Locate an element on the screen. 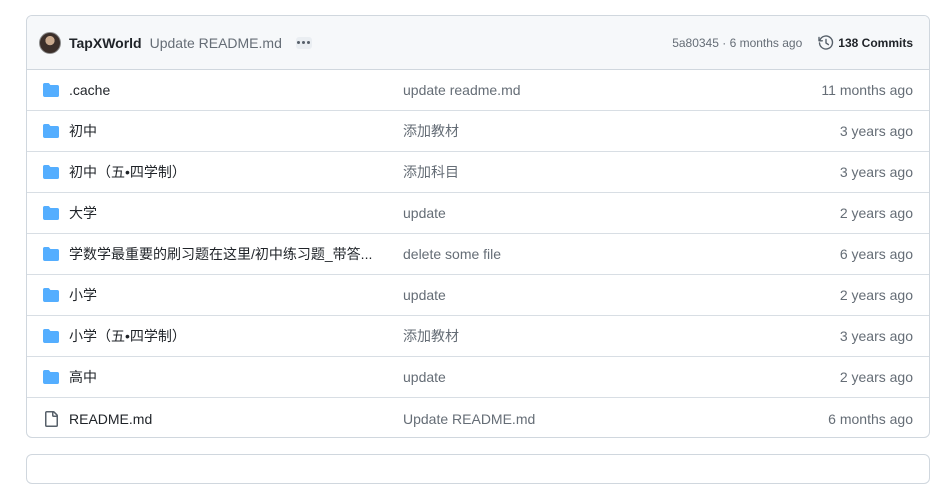  file-commit-message-link: Update README.md is located at coordinates (469, 419).